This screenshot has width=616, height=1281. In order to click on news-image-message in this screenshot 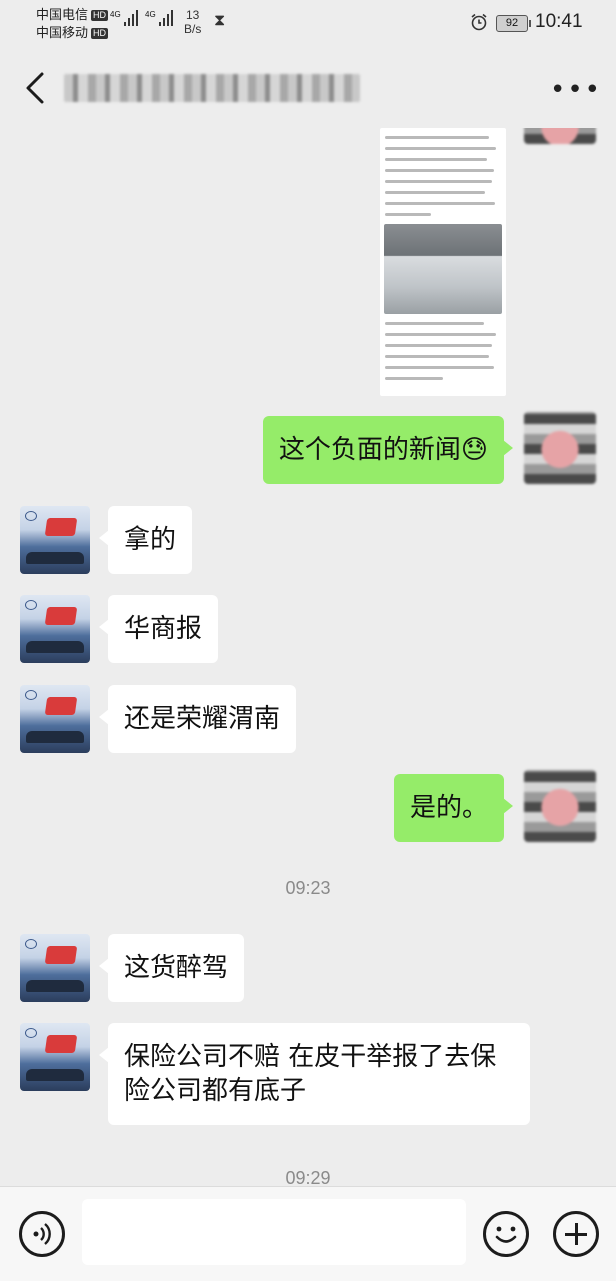, I will do `click(443, 262)`.